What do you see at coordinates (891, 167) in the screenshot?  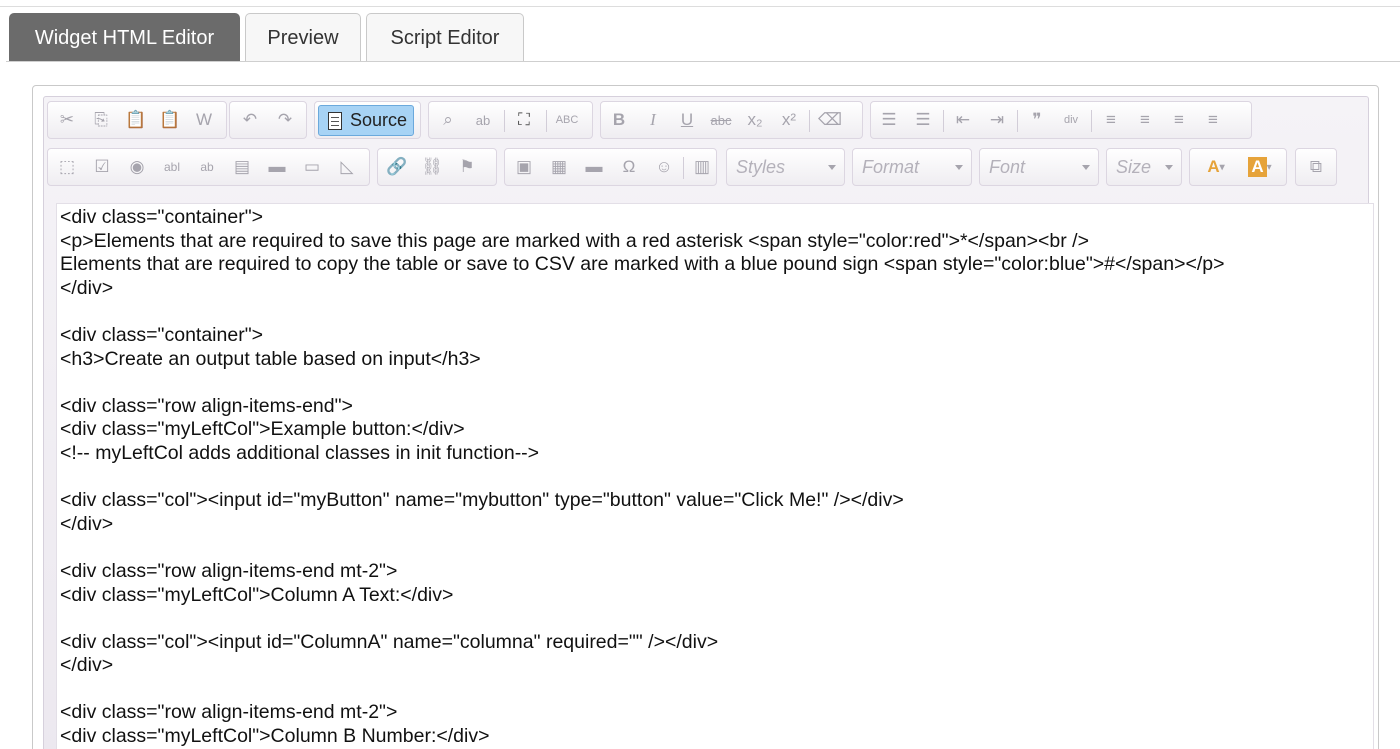 I see `format-label: Format` at bounding box center [891, 167].